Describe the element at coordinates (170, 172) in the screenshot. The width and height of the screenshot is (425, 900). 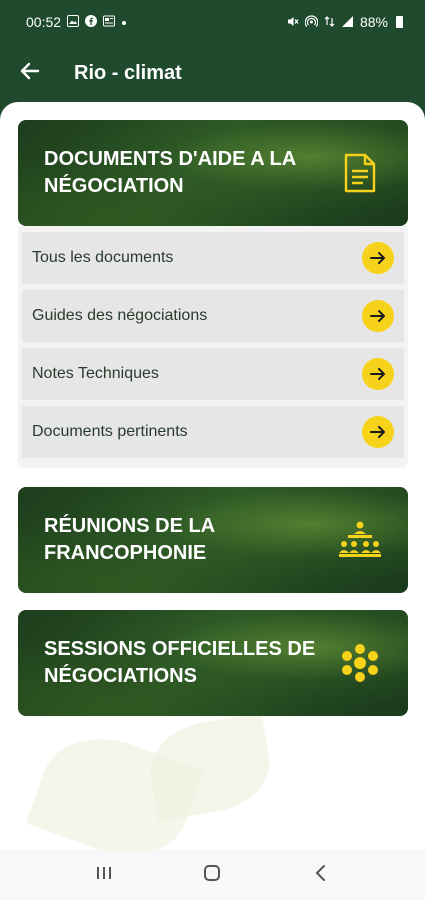
I see `section-title: DOCUMENTS D'AIDE A LA NÉGOCIATION` at that location.